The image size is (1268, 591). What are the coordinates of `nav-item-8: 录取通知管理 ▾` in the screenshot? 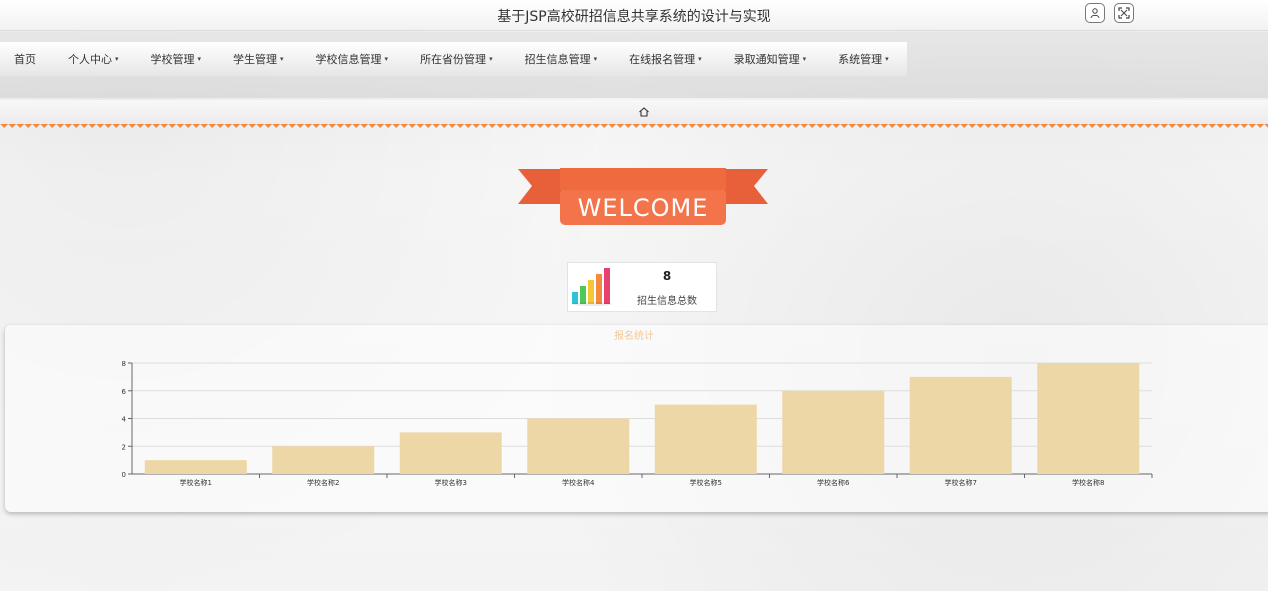 It's located at (770, 59).